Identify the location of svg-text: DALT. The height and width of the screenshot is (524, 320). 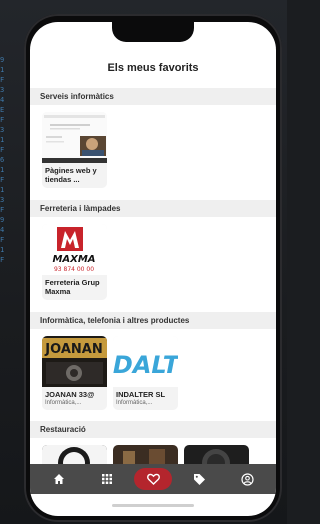
(145, 365).